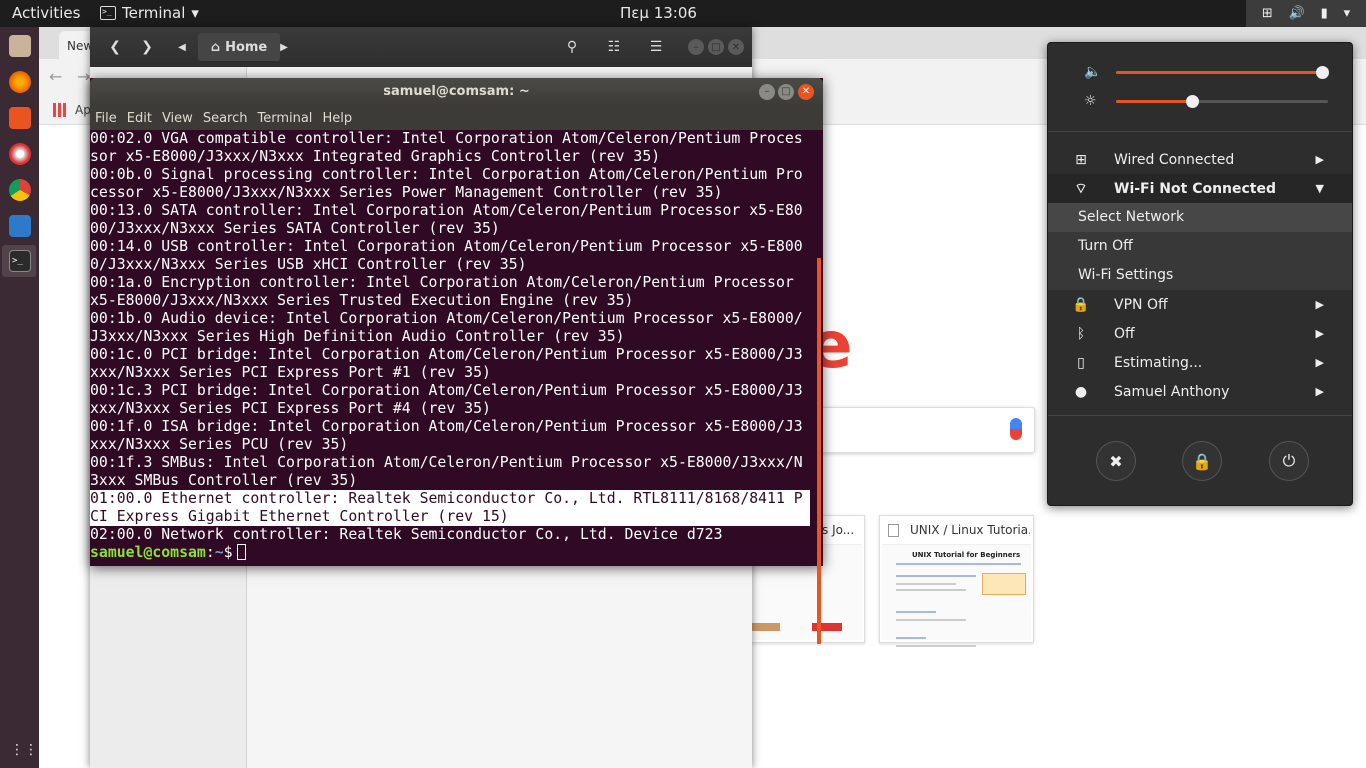 The image size is (1366, 768). I want to click on files-icon, so click(20, 46).